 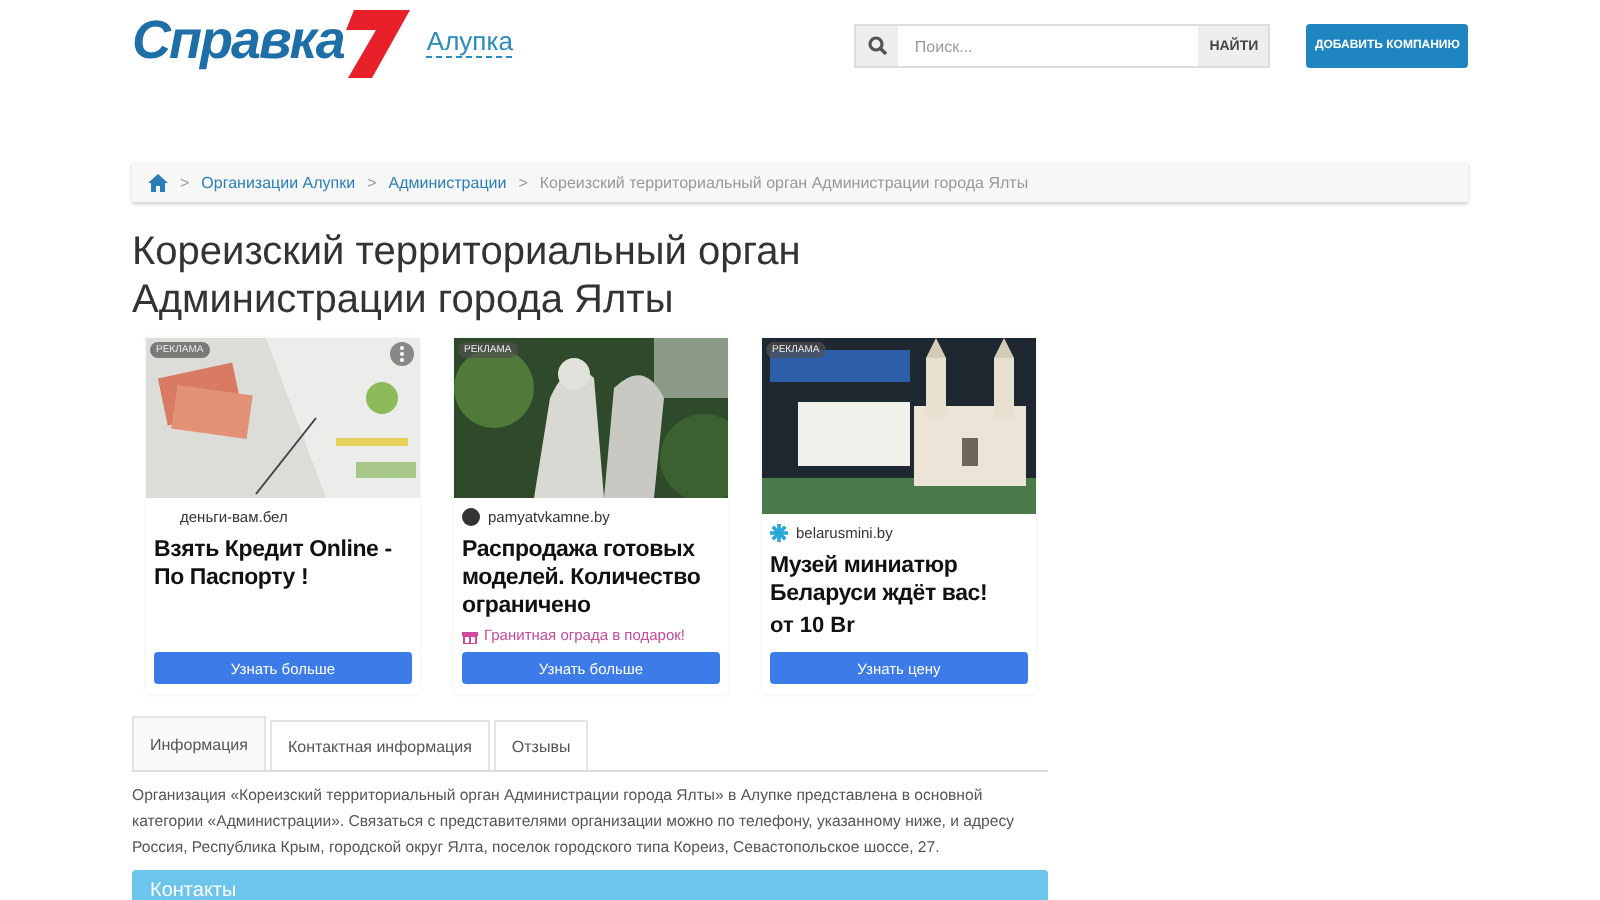 I want to click on logo-text: Справка, so click(x=238, y=40).